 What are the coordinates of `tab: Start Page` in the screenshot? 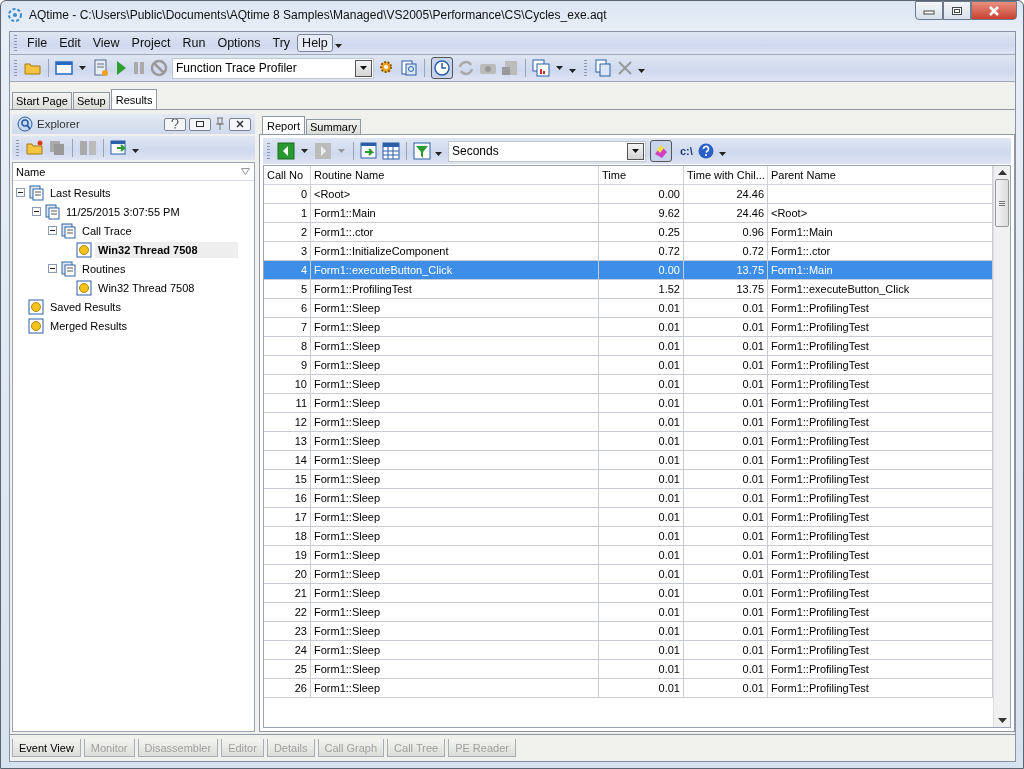 It's located at (42, 100).